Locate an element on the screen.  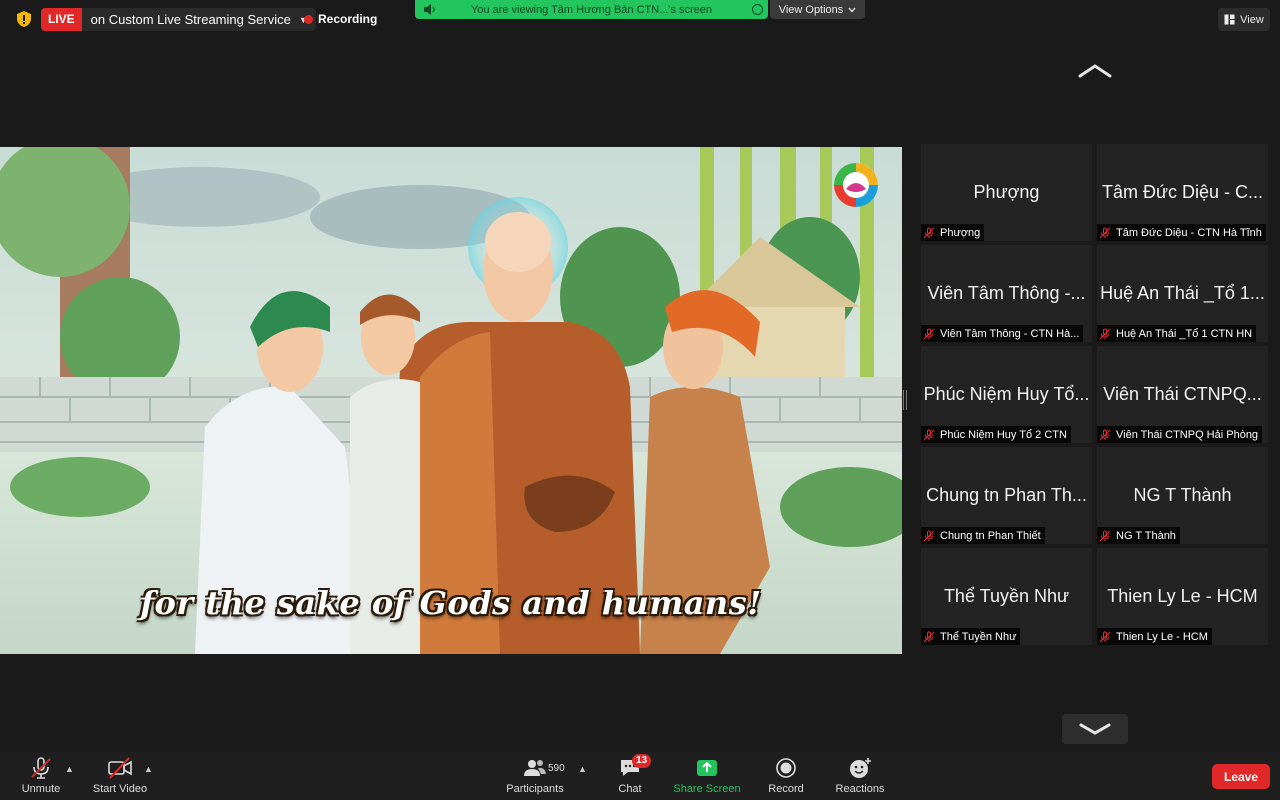
participant-name-text: Thien Ly Le - HCM is located at coordinates (1162, 636).